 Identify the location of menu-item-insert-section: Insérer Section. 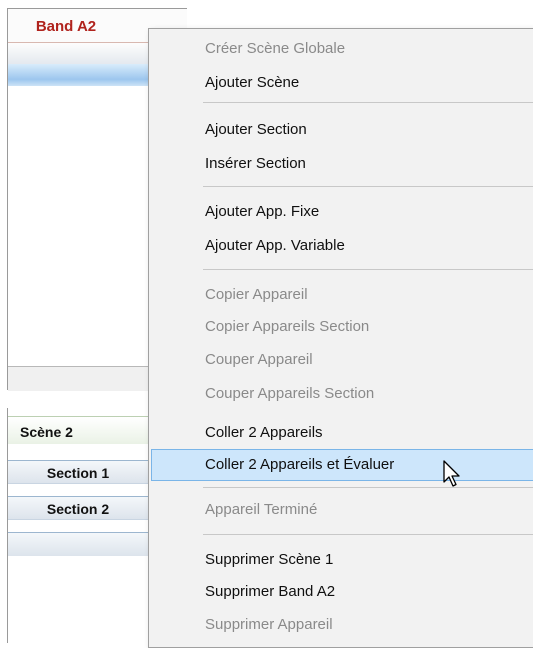
(342, 164).